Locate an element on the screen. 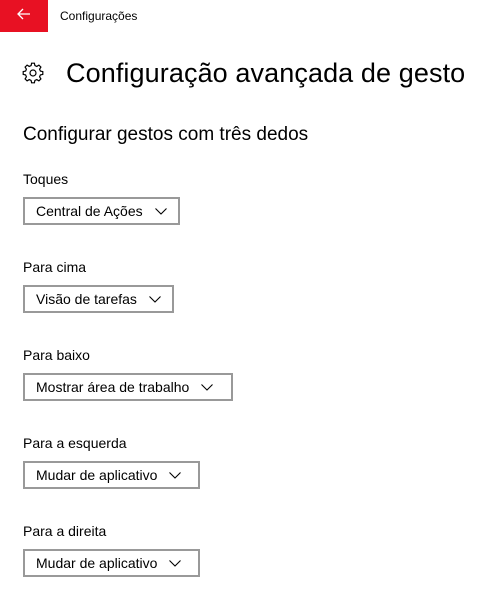 Image resolution: width=490 pixels, height=600 pixels. back-button is located at coordinates (24, 16).